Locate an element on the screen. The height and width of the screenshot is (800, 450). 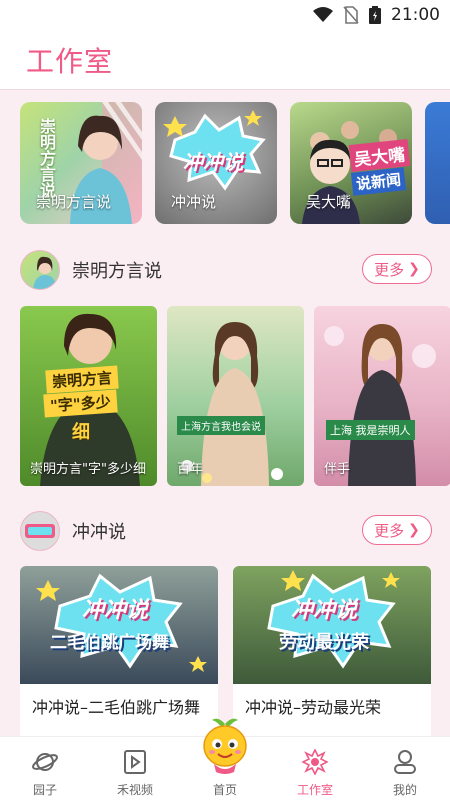
tab-video: 禾视频 is located at coordinates (135, 768).